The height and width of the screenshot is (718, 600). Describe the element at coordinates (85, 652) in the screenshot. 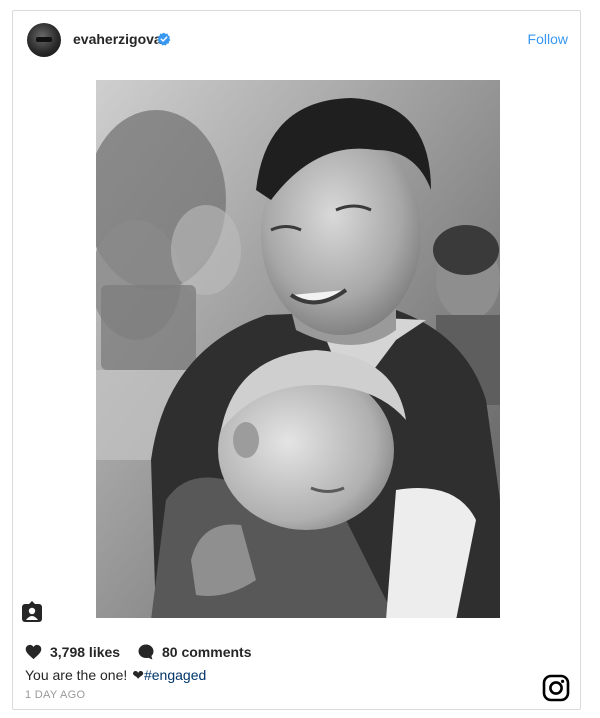

I see `likes-count: 3,798 likes` at that location.